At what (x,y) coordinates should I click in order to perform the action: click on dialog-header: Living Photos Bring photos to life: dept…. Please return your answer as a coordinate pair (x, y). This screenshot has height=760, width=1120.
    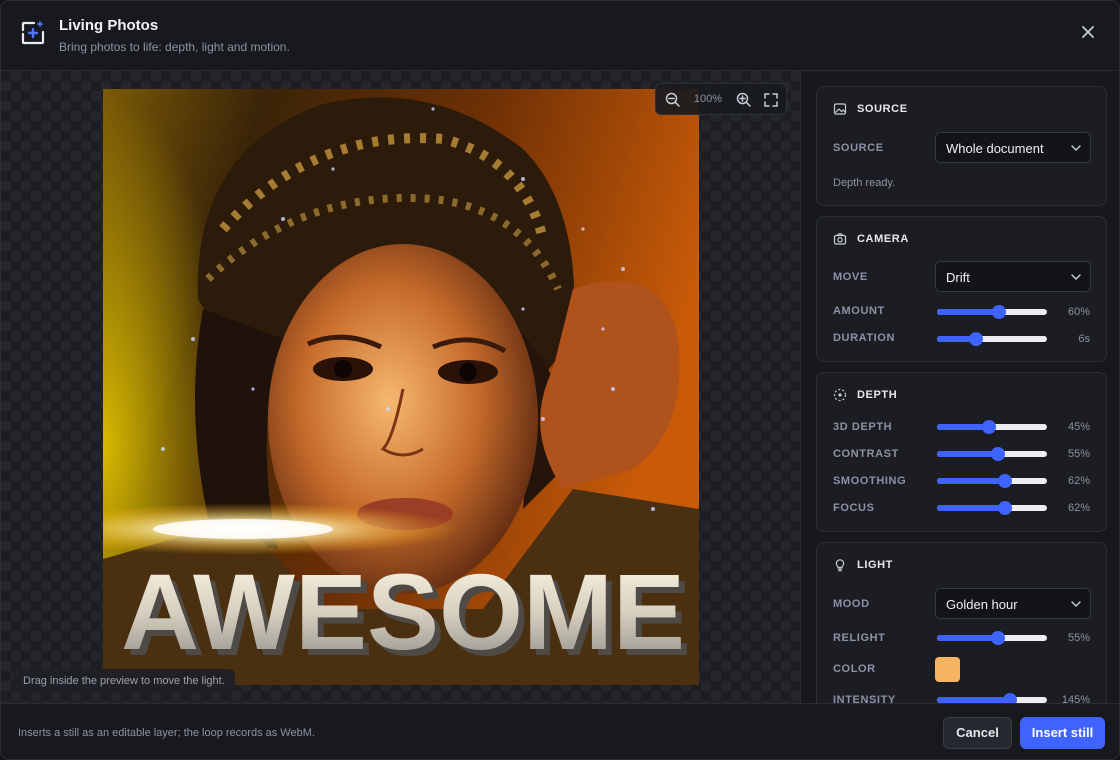
    Looking at the image, I should click on (560, 36).